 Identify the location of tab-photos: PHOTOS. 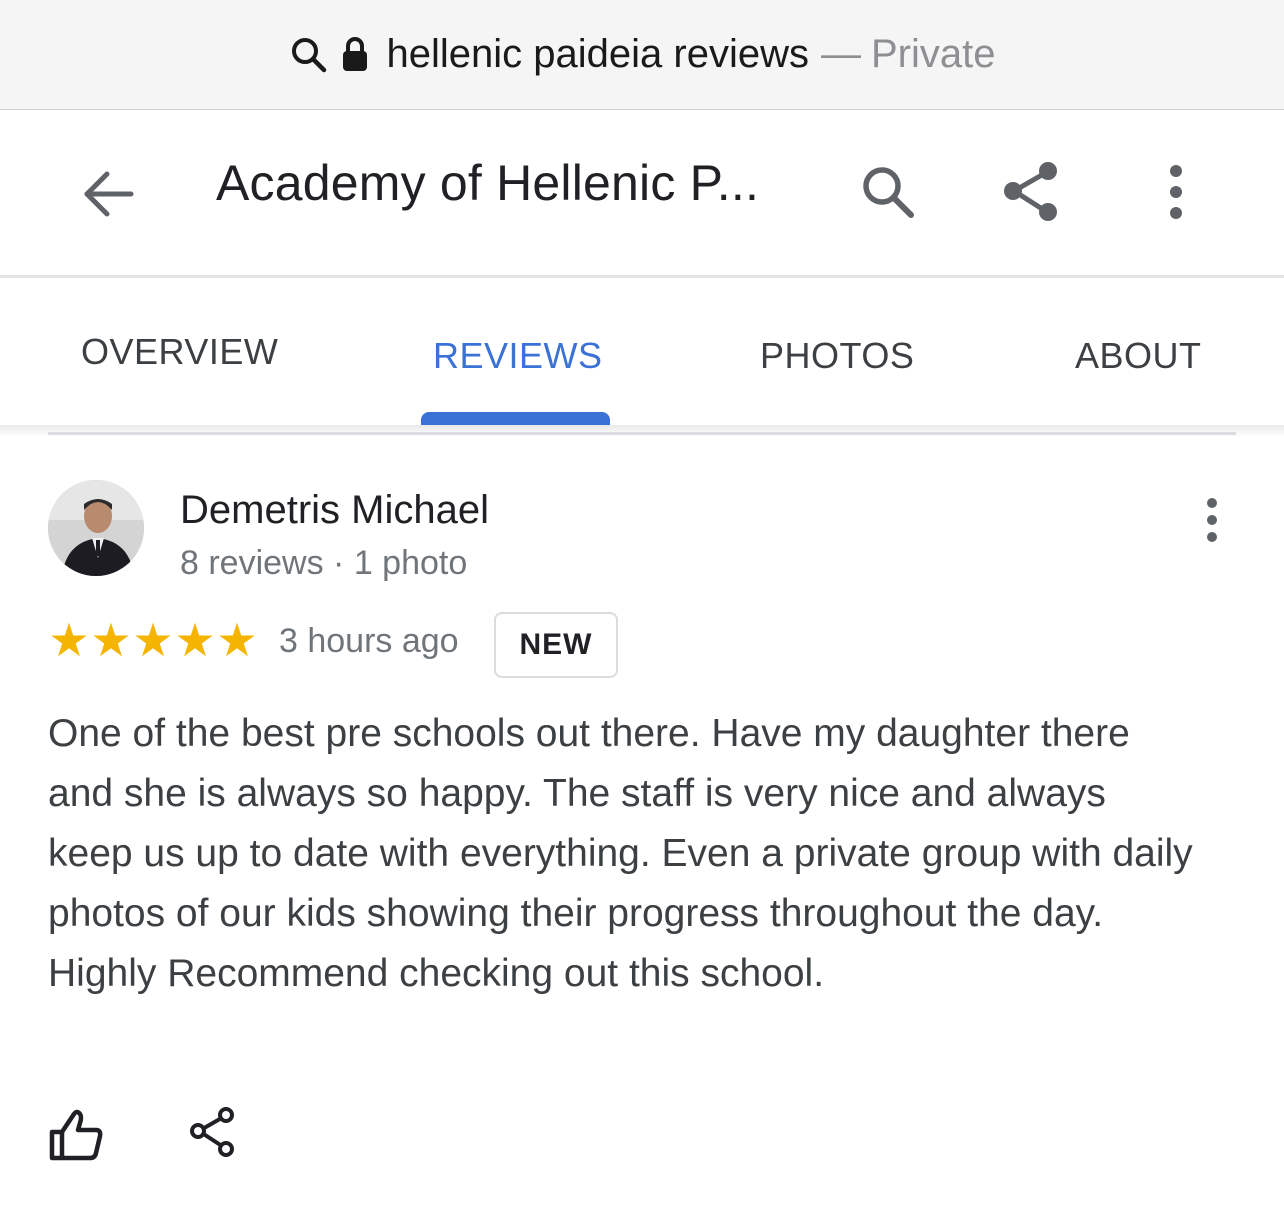
(837, 356).